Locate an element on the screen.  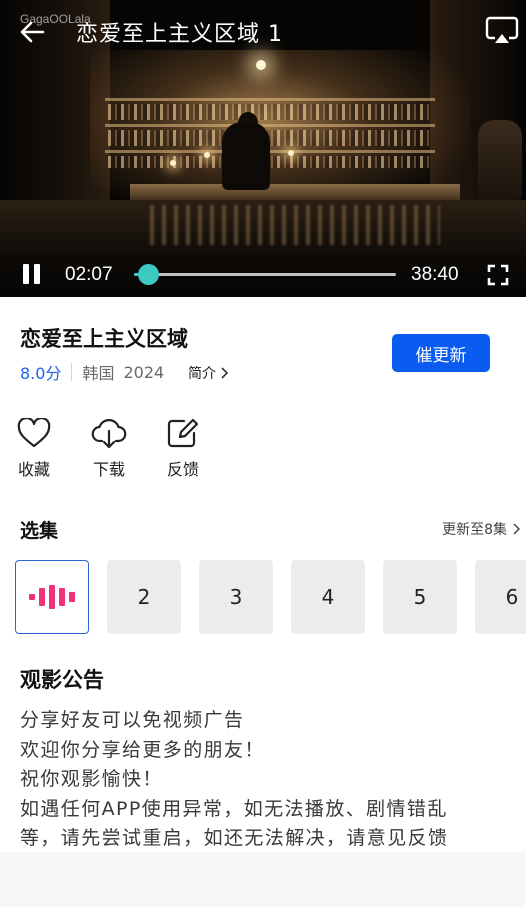
feedback-label: 反馈 is located at coordinates (182, 469).